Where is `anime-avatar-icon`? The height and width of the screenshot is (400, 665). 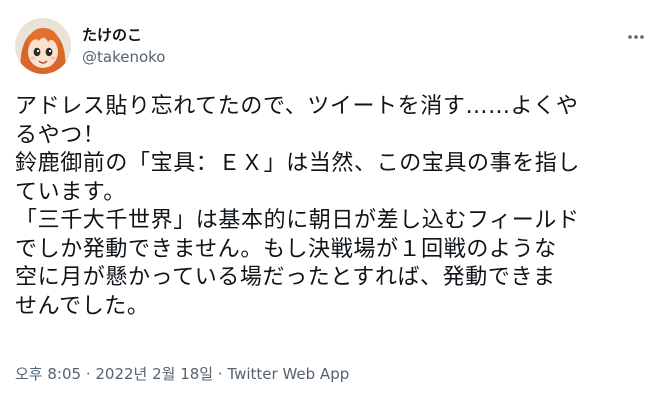
anime-avatar-icon is located at coordinates (43, 46).